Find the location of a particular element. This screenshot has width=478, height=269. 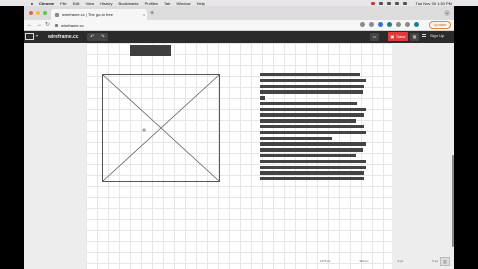

minimize-window-button is located at coordinates (38, 13).